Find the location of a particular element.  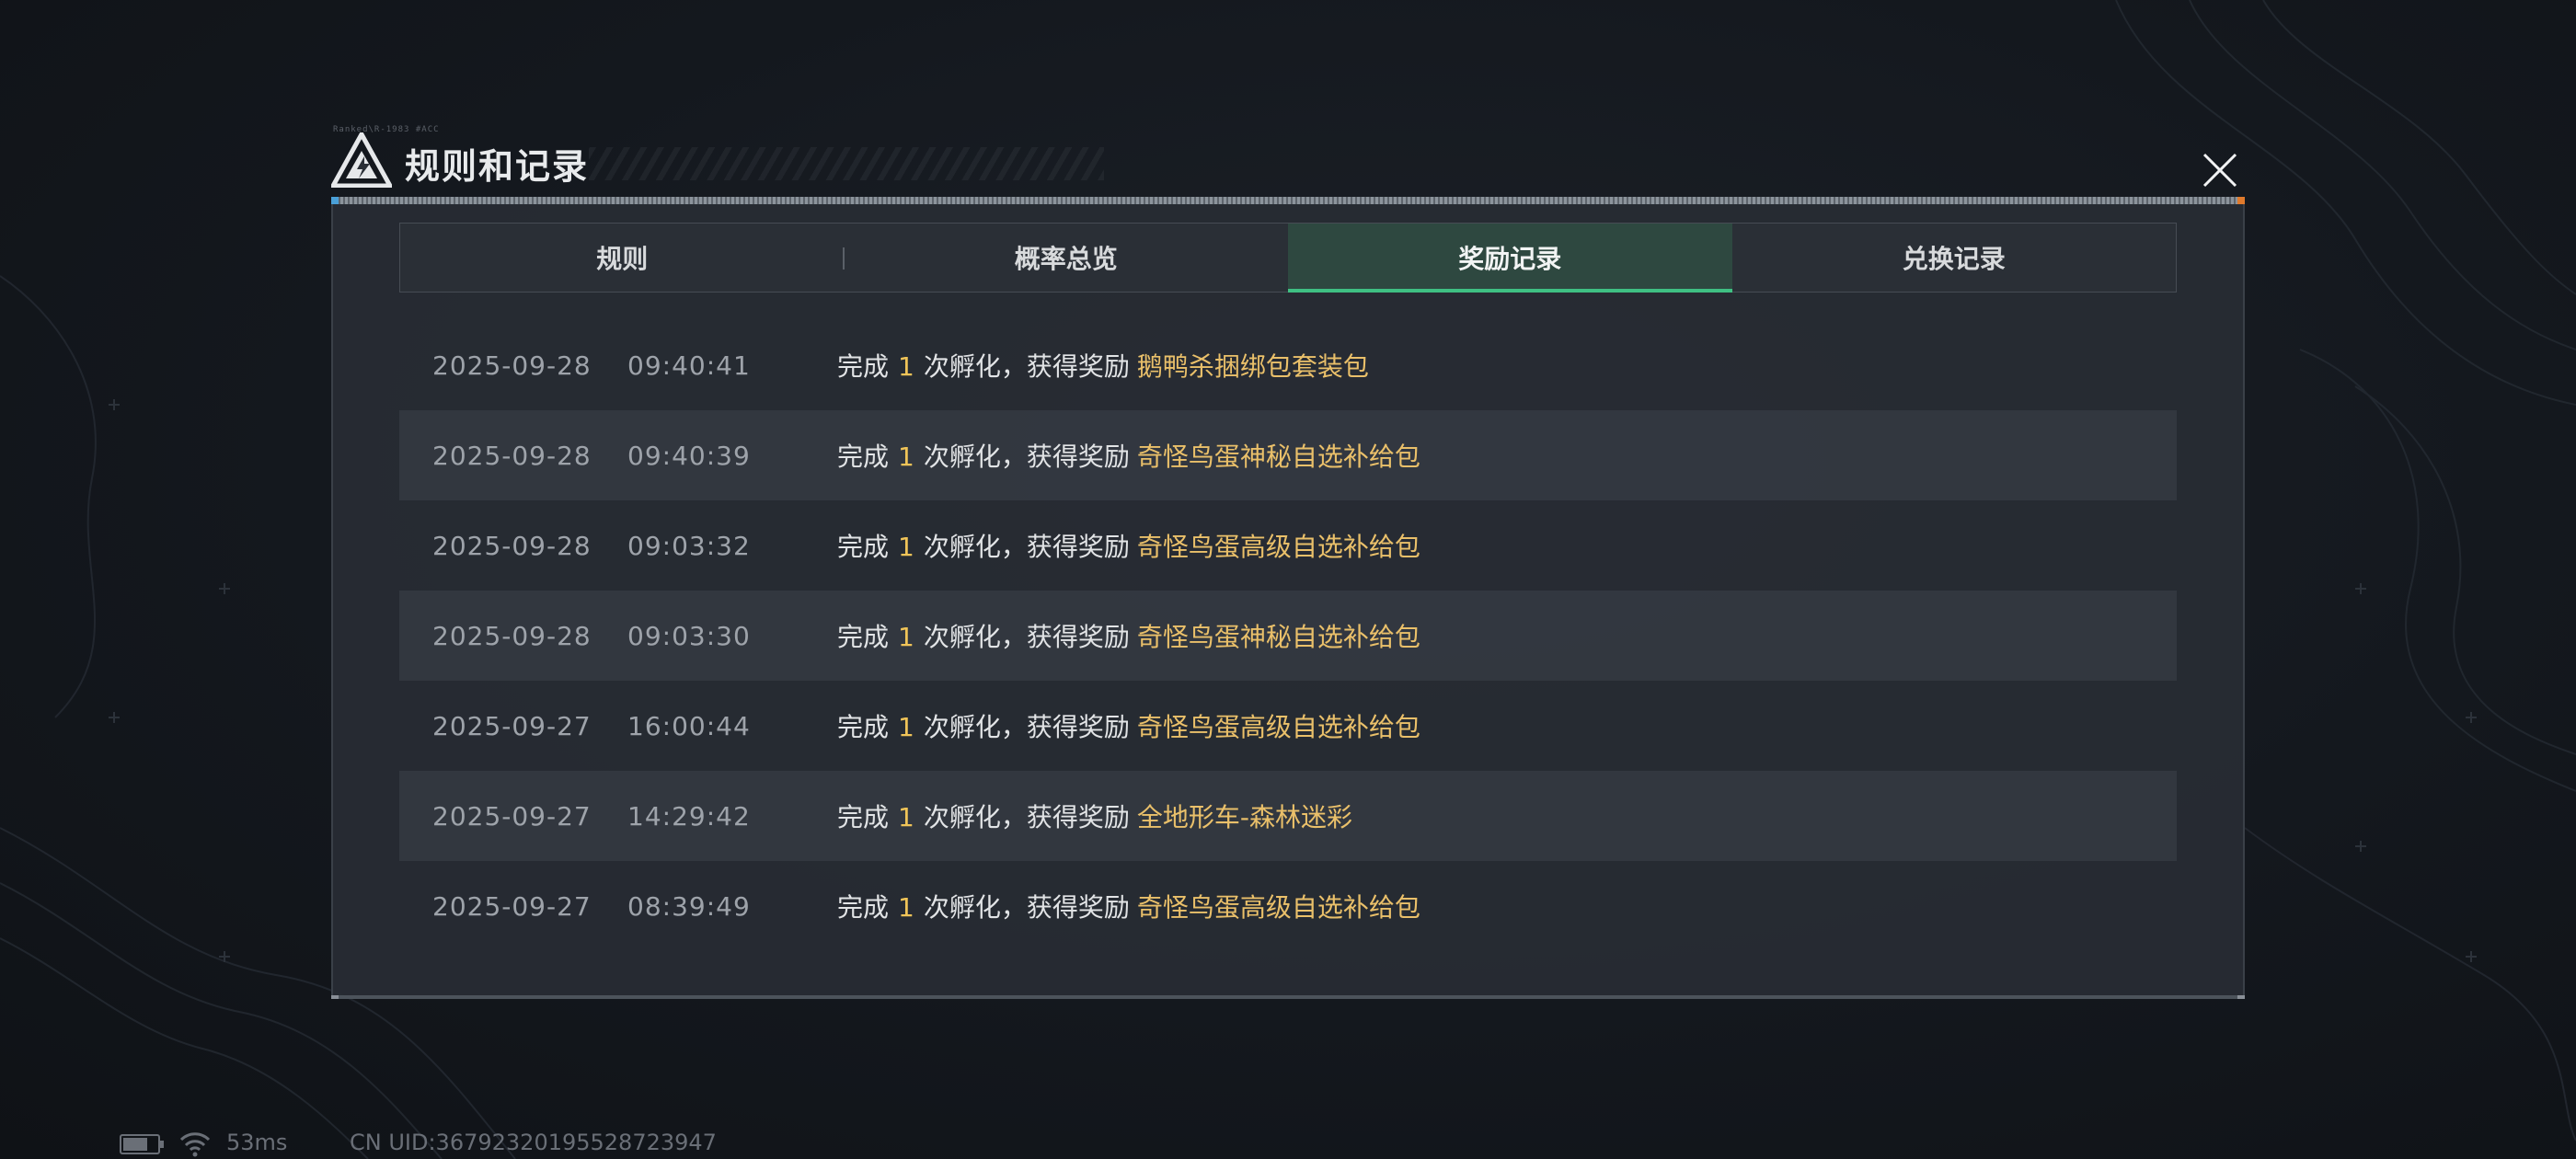

record-description: 完成 1 次孵化，获得奖励 全地形车-森林迷彩 is located at coordinates (1094, 816).